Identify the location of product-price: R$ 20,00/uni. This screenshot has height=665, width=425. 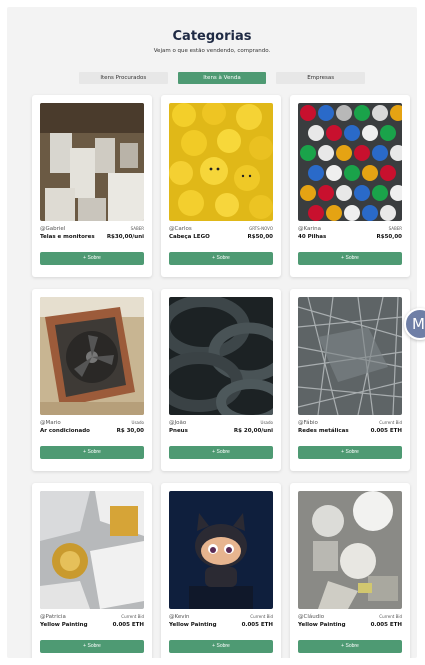
(253, 431).